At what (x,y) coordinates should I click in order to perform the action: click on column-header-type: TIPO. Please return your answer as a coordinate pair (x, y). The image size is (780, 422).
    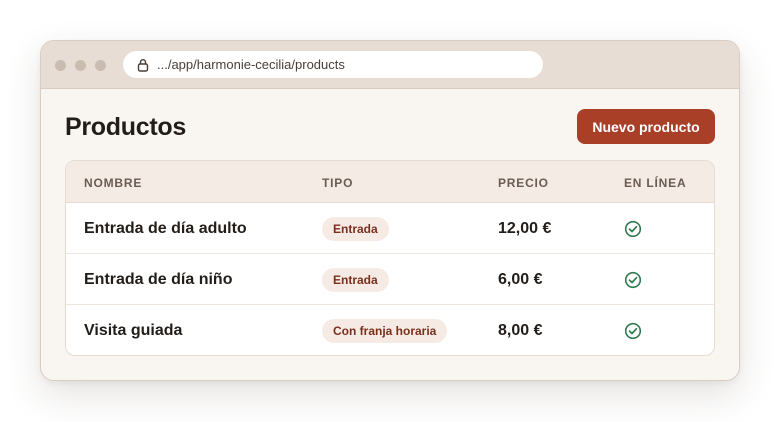
    Looking at the image, I should click on (337, 183).